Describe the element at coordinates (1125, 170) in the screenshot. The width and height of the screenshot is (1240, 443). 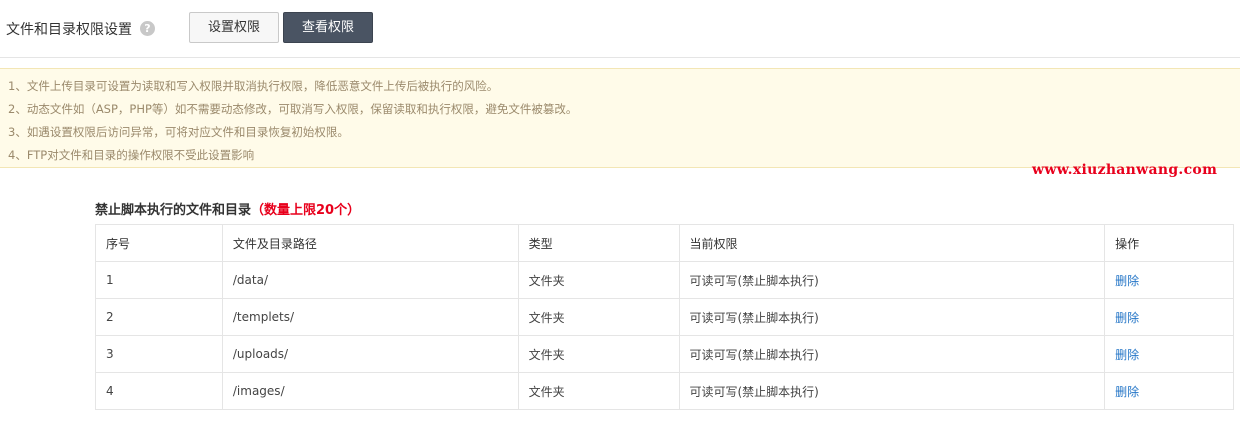
I see `watermark-text: www.xiuzhanwang.com` at that location.